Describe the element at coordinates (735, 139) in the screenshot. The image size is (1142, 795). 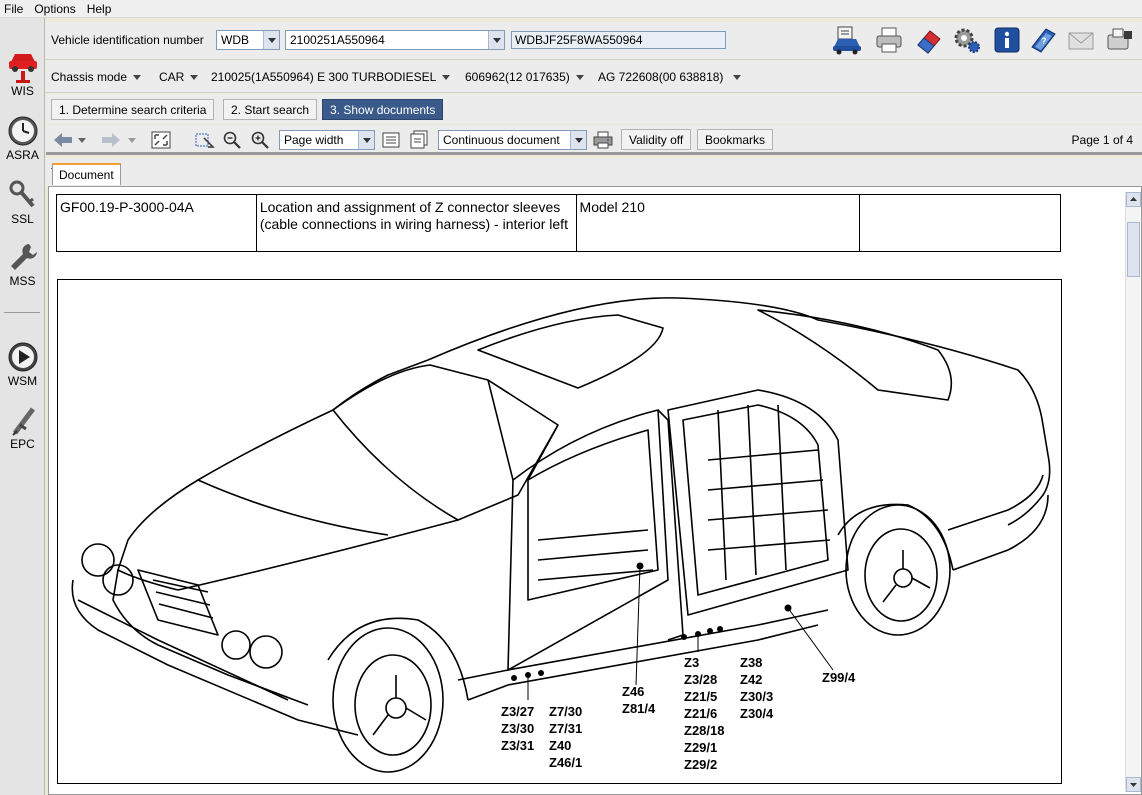
I see `bookmarks-button: Bookmarks` at that location.